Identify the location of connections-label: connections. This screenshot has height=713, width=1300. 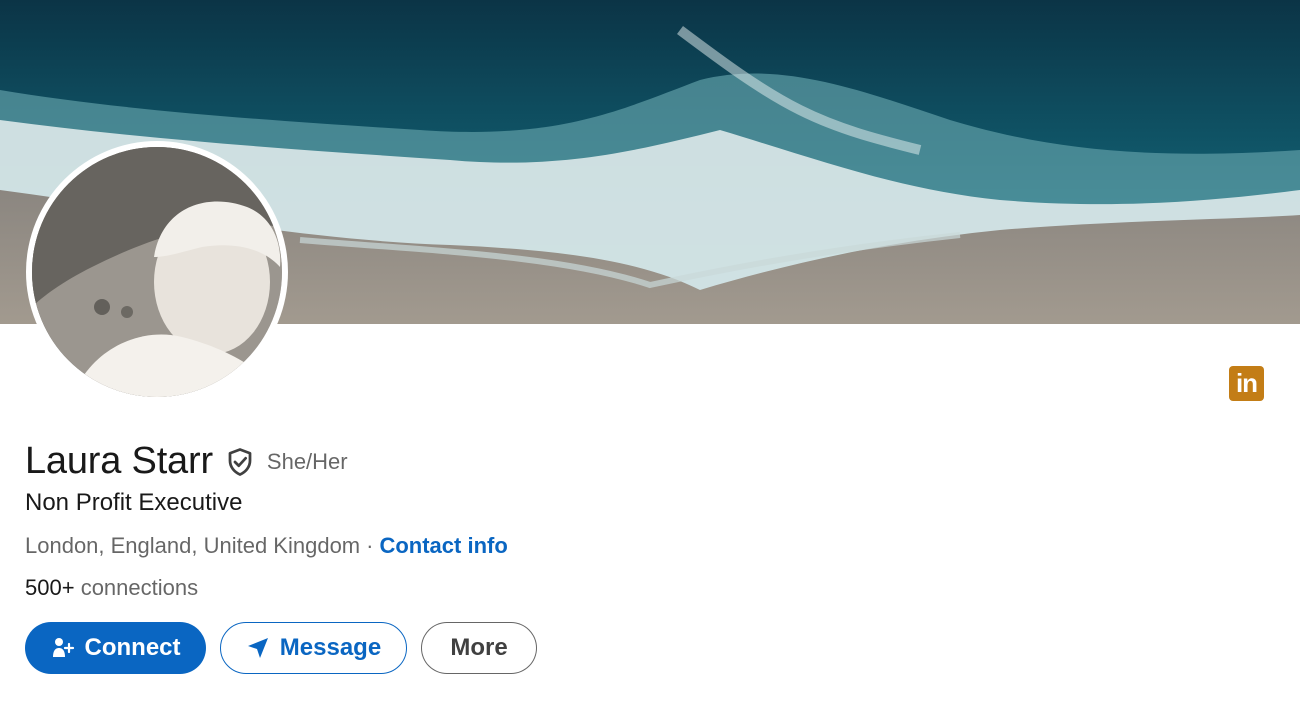
(139, 587).